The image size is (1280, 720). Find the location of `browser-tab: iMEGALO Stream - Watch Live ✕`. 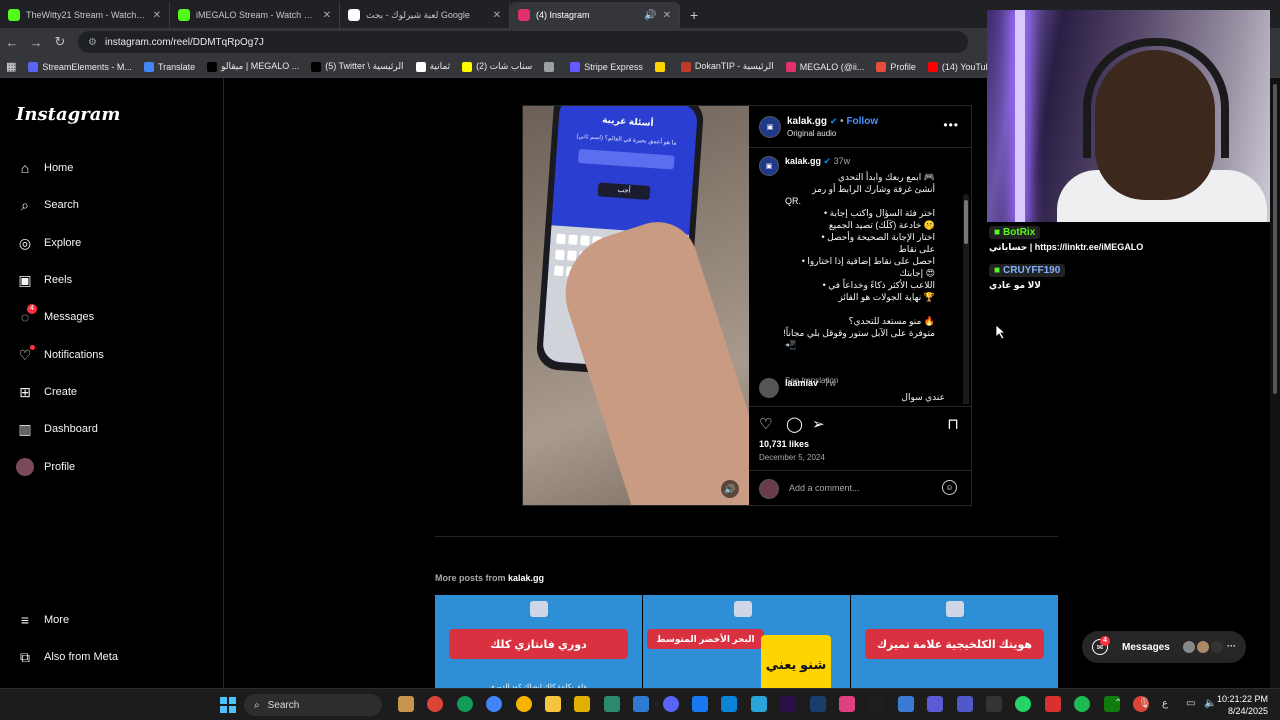

browser-tab: iMEGALO Stream - Watch Live ✕ is located at coordinates (255, 15).